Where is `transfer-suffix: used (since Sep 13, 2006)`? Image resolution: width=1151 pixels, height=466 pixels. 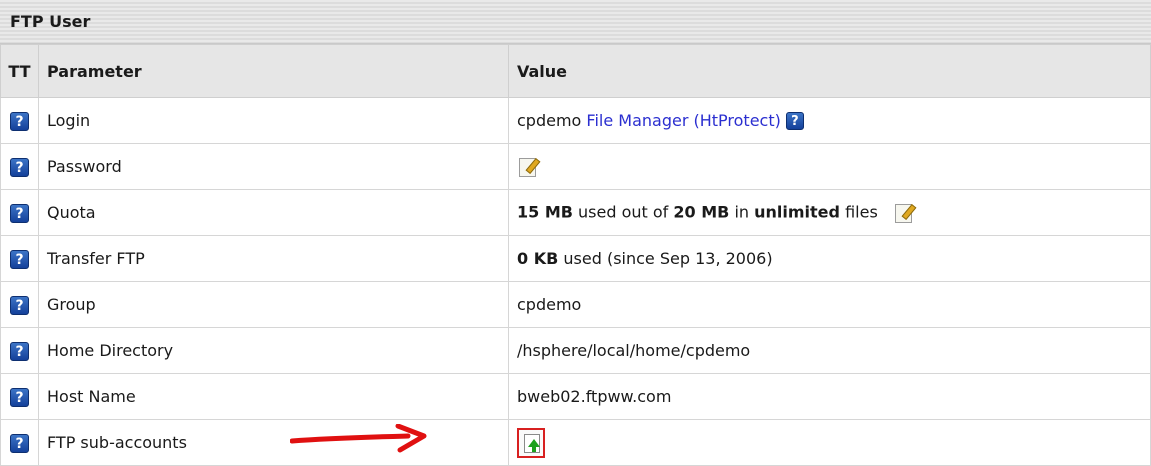
transfer-suffix: used (since Sep 13, 2006) is located at coordinates (665, 258).